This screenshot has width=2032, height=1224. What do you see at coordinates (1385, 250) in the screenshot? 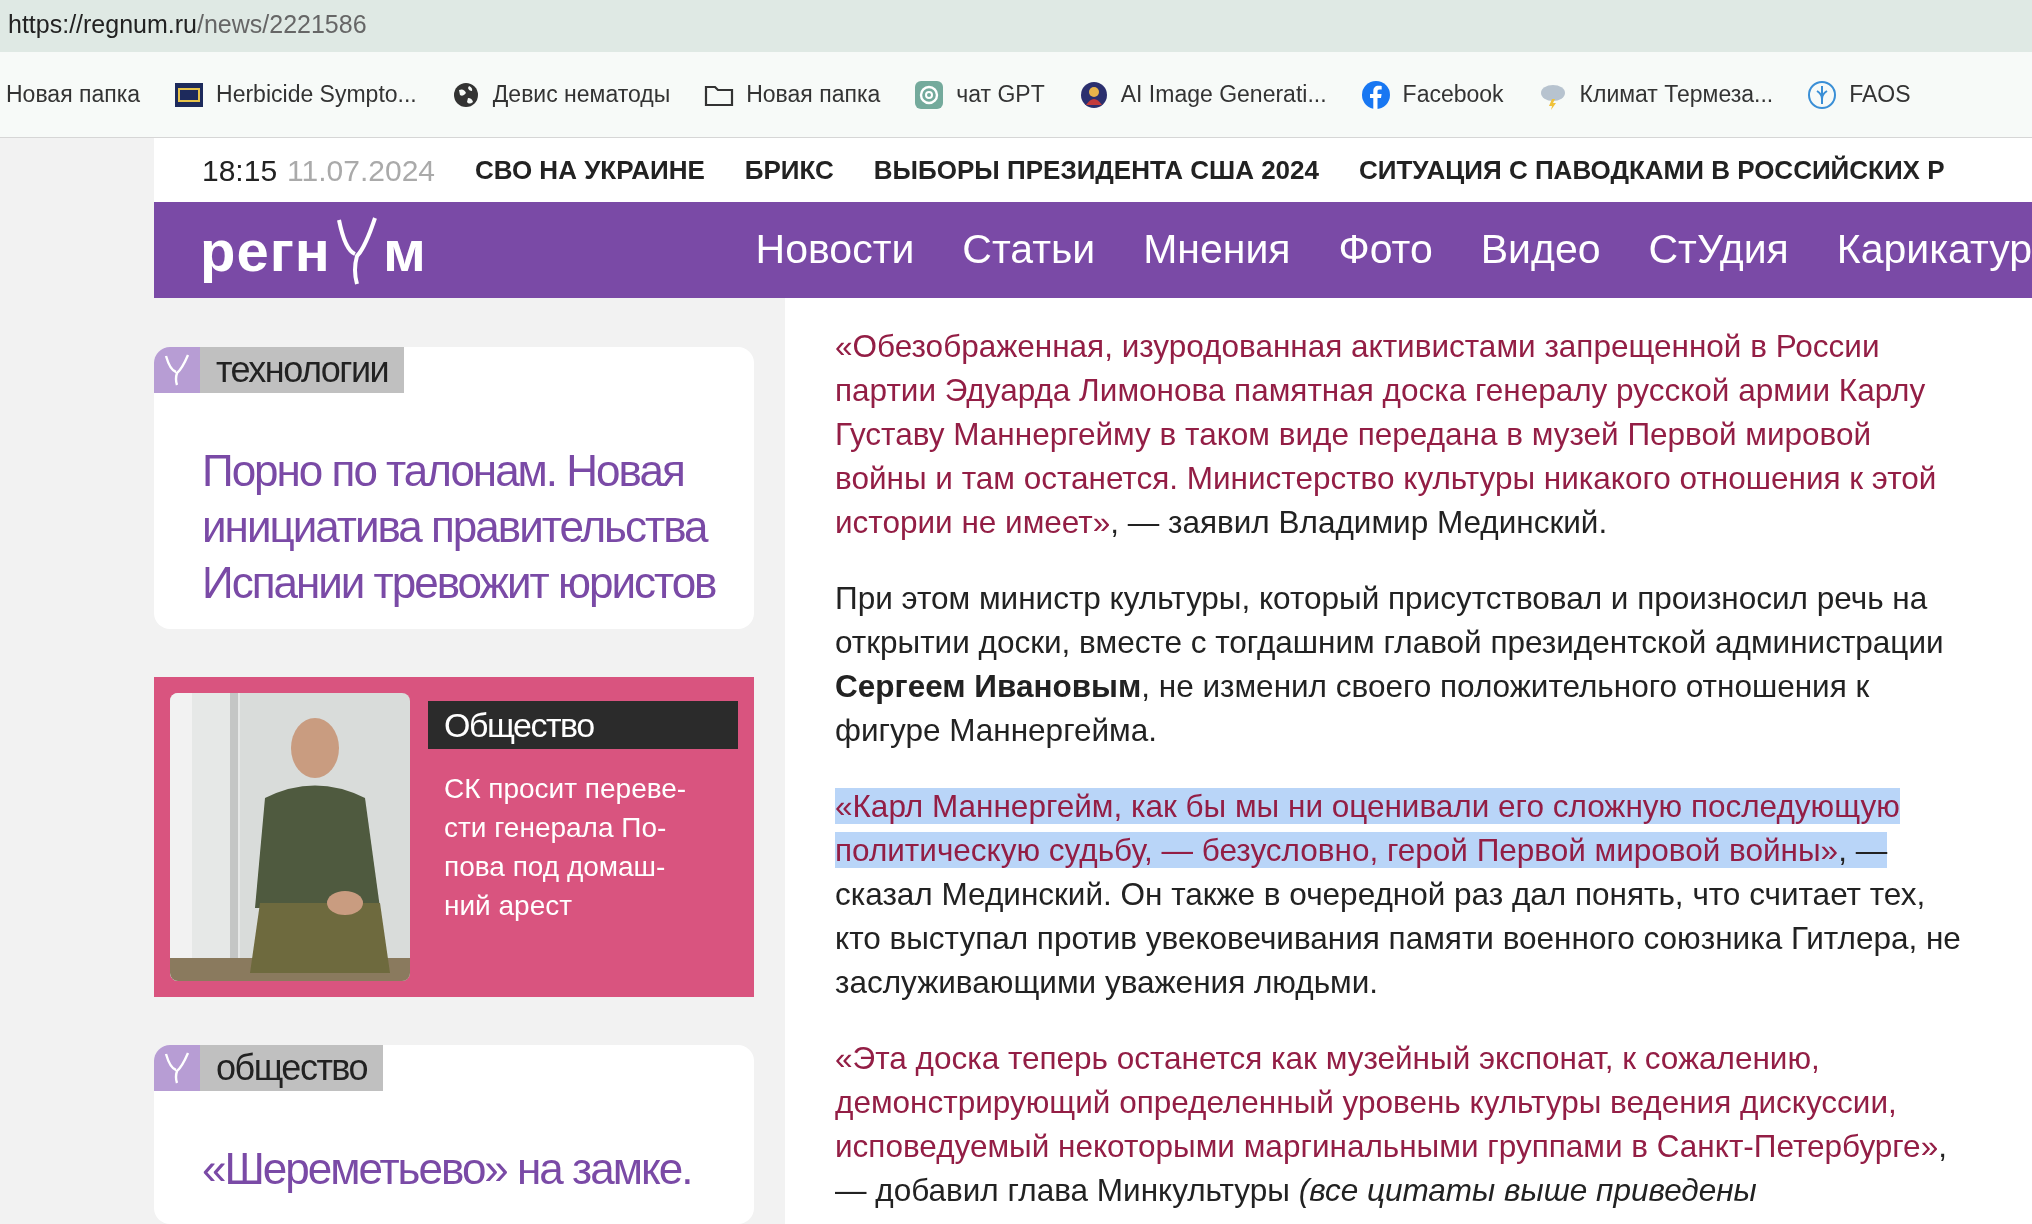
I see `nav-link-item: Фото` at bounding box center [1385, 250].